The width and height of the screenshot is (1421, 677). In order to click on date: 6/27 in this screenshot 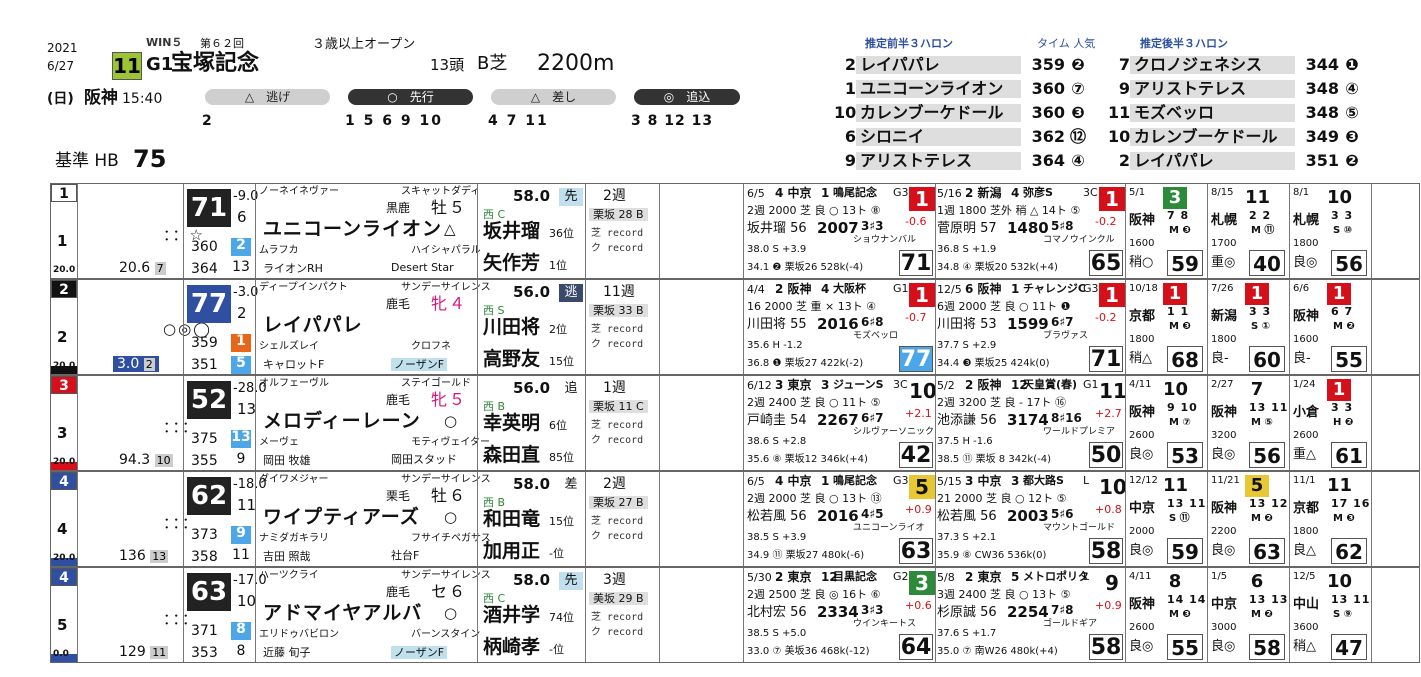, I will do `click(60, 66)`.